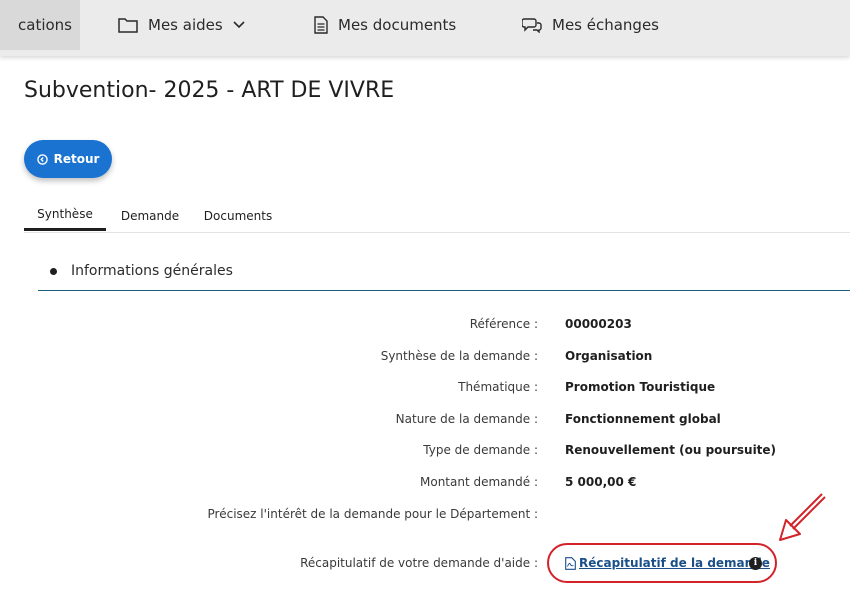 Image resolution: width=850 pixels, height=592 pixels. I want to click on folder-icon, so click(128, 25).